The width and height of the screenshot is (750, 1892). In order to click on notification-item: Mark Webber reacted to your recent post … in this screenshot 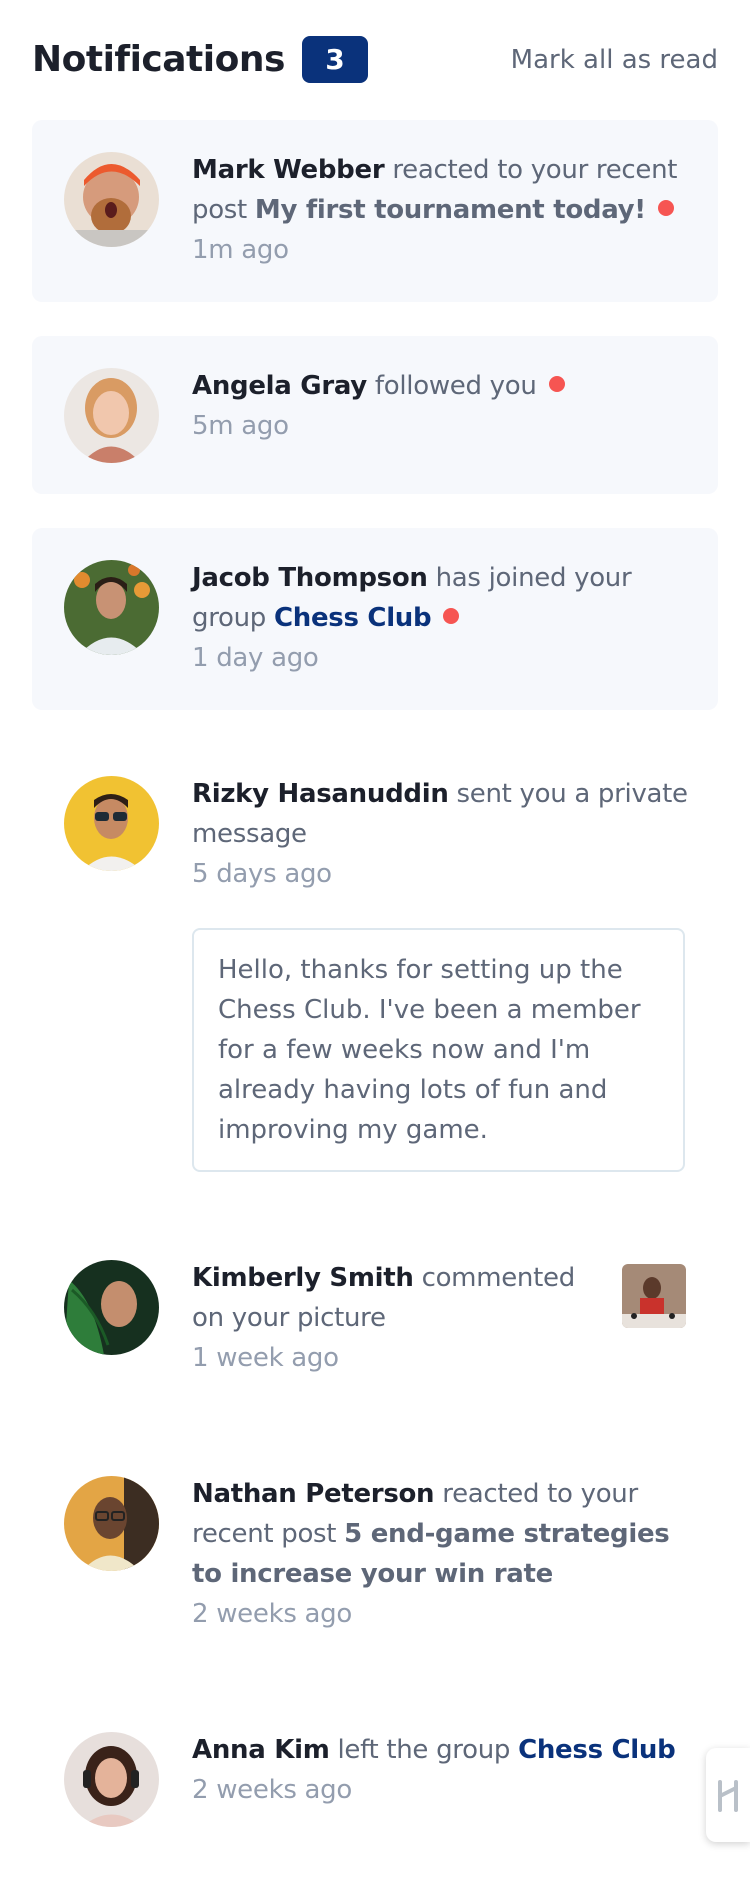, I will do `click(375, 211)`.